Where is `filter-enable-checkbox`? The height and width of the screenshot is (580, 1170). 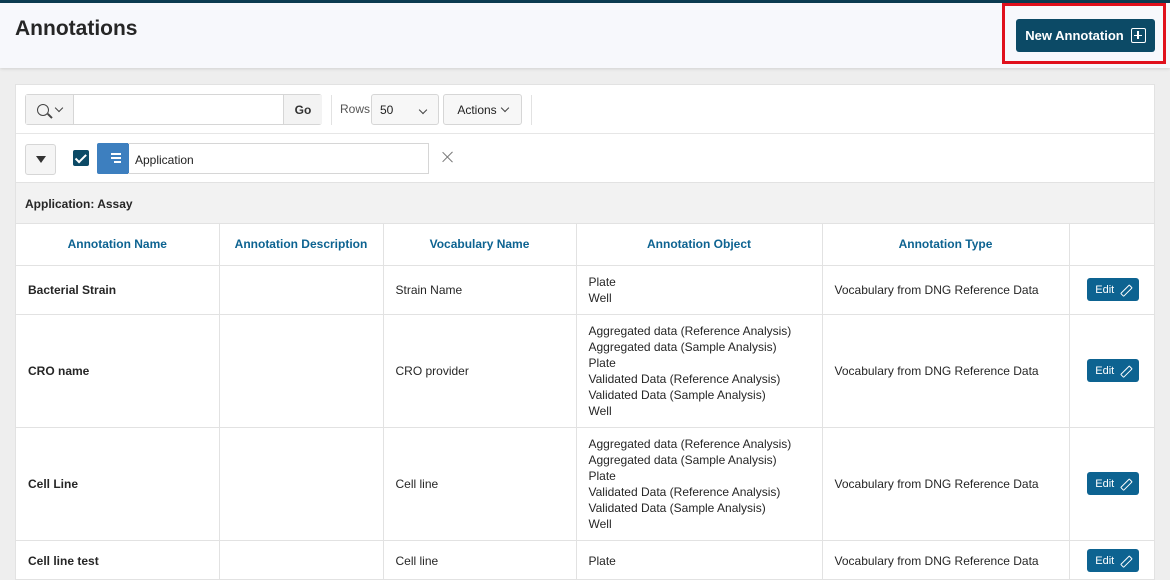 filter-enable-checkbox is located at coordinates (81, 158).